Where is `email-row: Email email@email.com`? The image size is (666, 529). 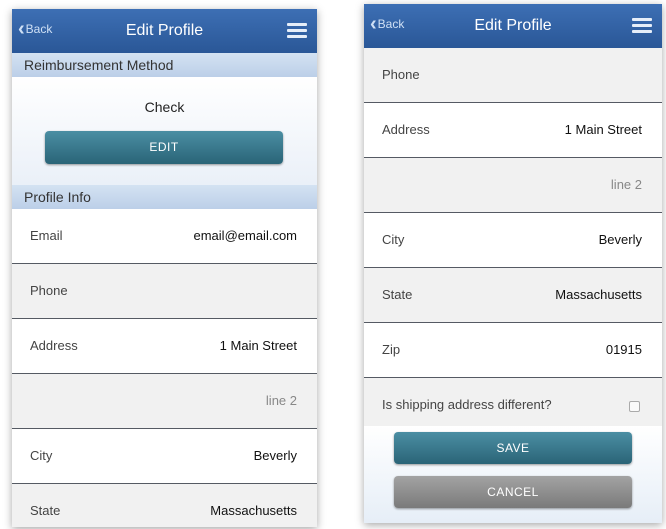
email-row: Email email@email.com is located at coordinates (164, 236).